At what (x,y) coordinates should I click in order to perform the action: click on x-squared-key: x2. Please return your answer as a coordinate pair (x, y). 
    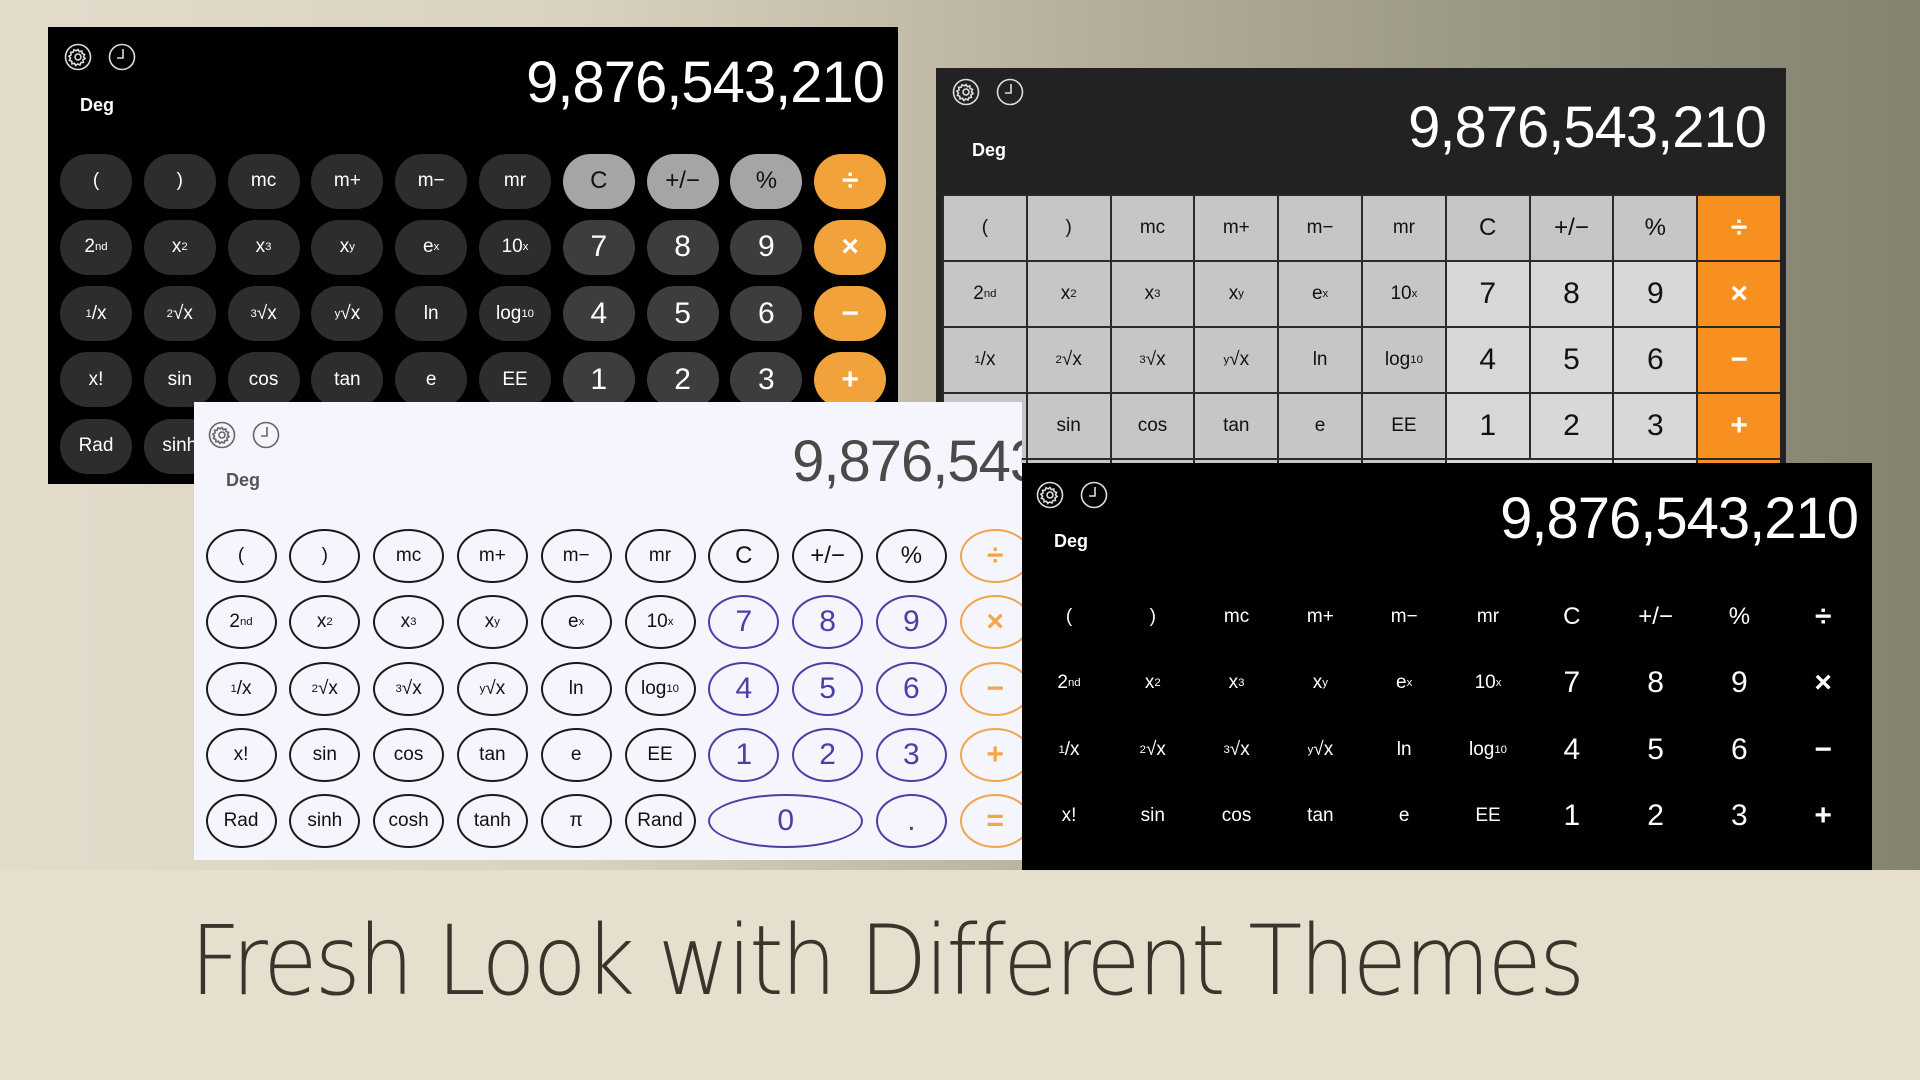
    Looking at the image, I should click on (325, 622).